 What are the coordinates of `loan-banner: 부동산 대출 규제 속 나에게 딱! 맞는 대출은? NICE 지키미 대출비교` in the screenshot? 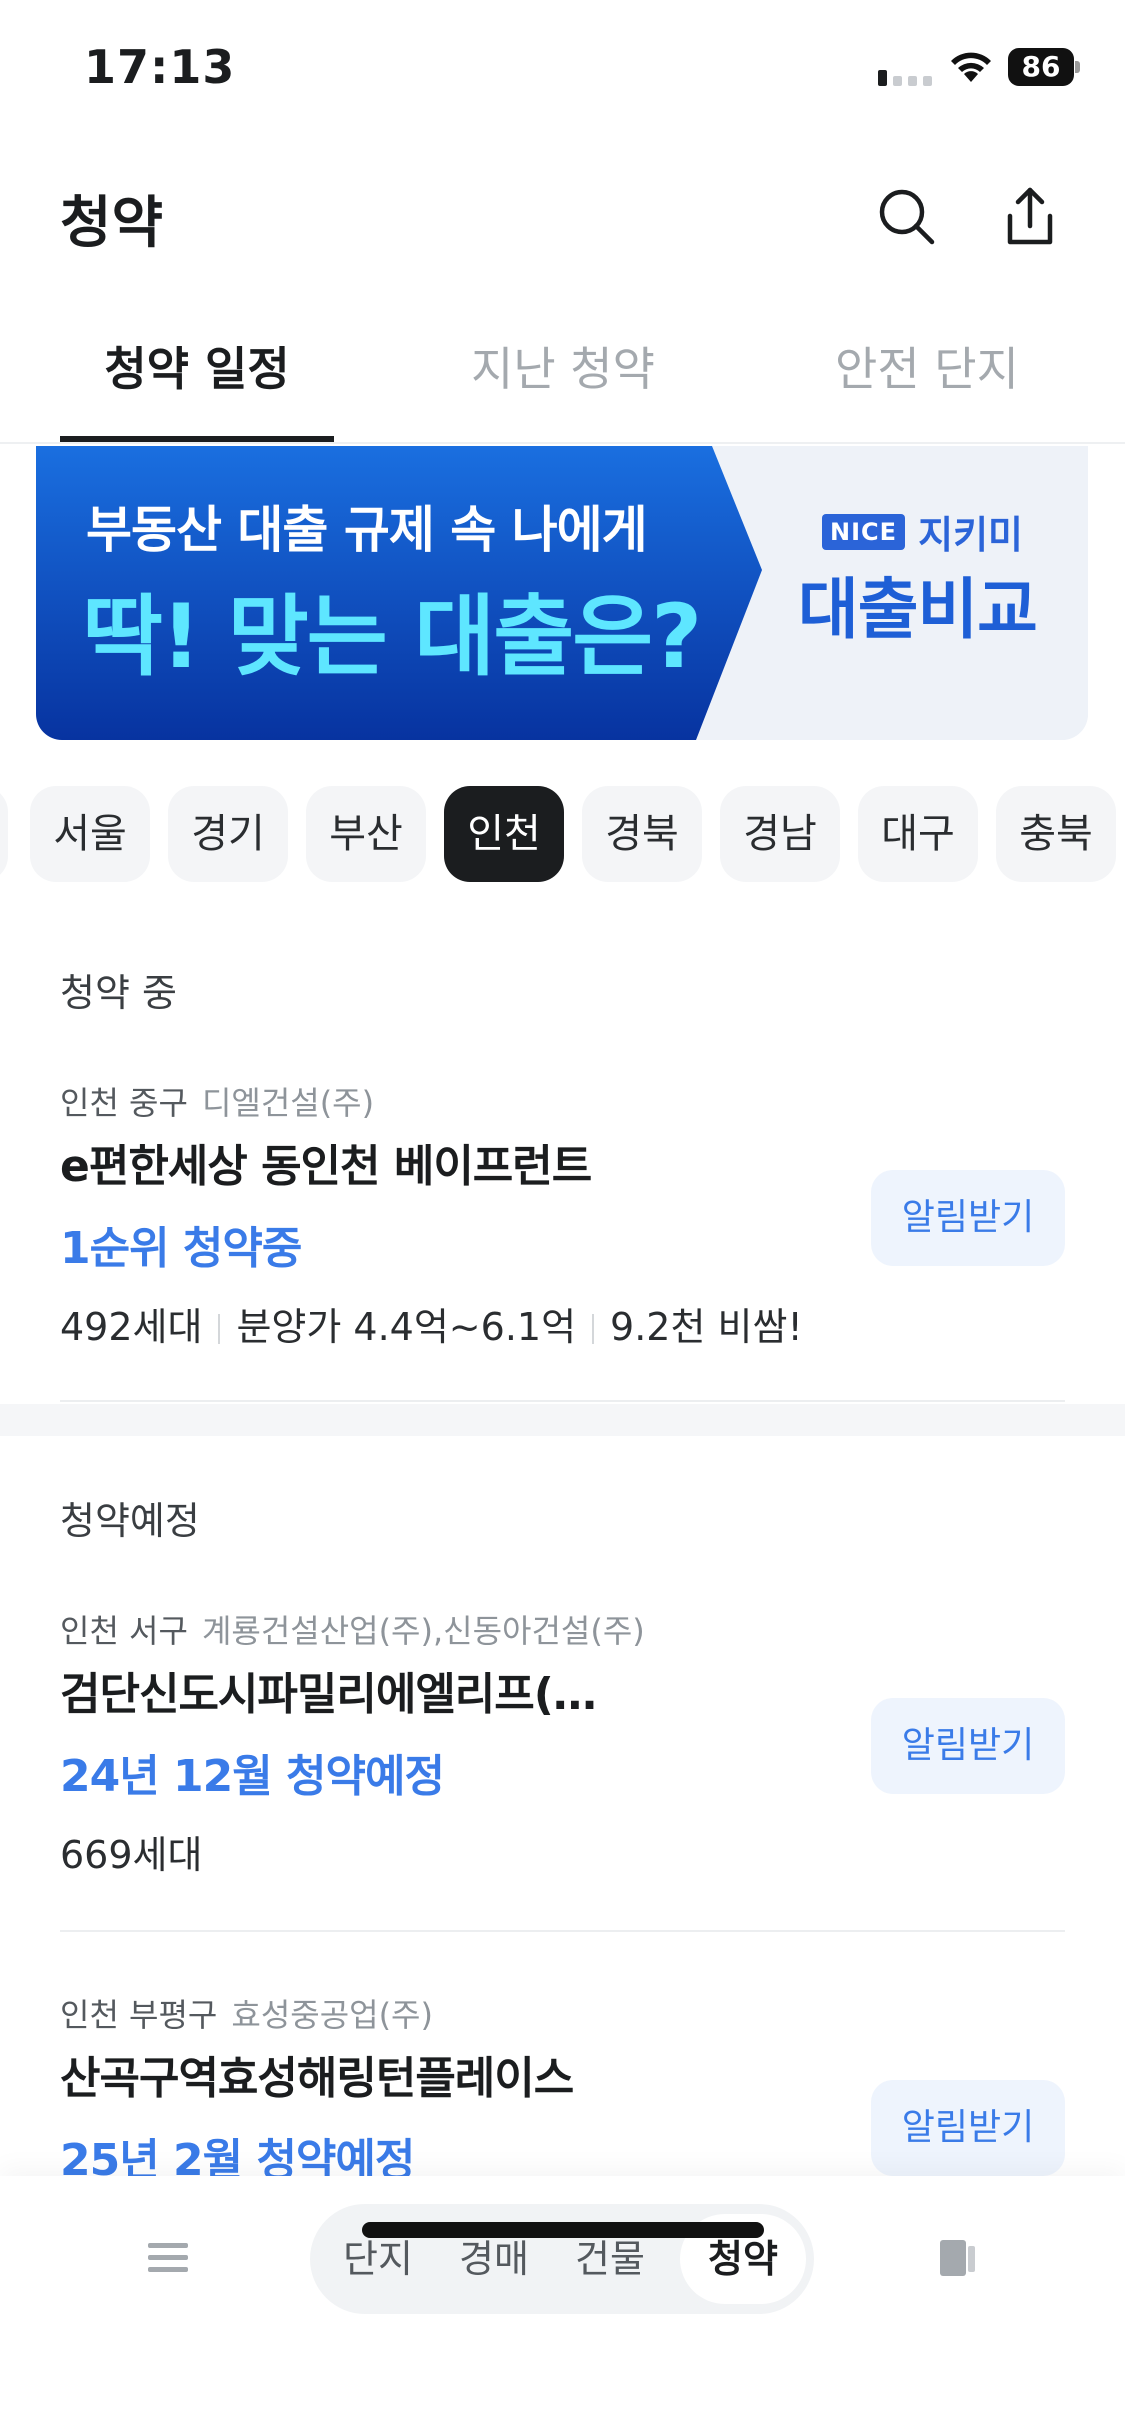 It's located at (562, 593).